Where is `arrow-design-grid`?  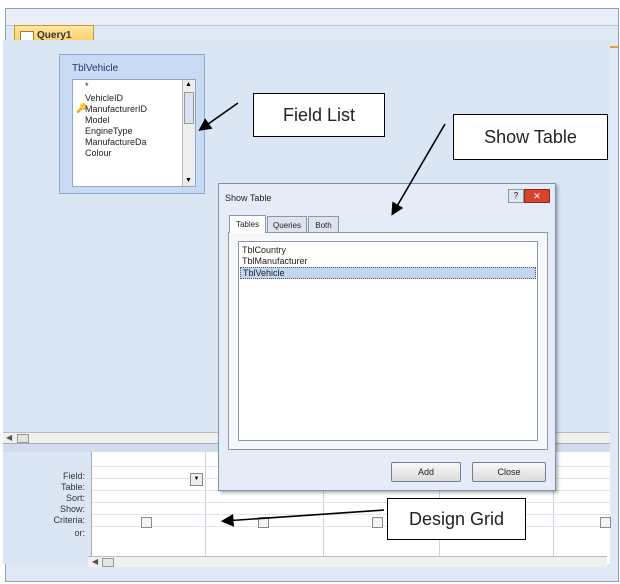 arrow-design-grid is located at coordinates (302, 518).